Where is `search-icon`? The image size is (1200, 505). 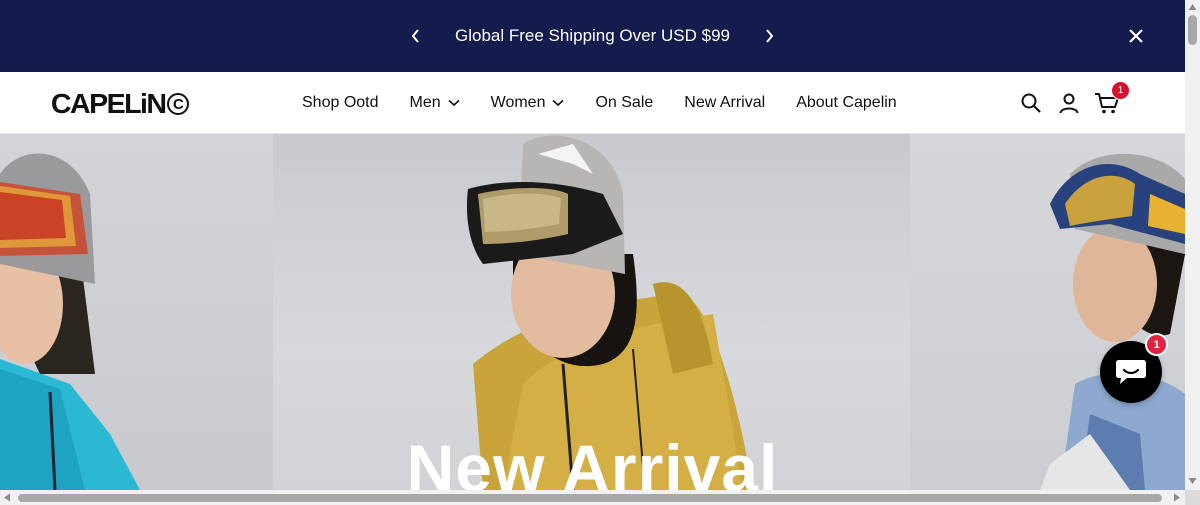
search-icon is located at coordinates (1031, 103).